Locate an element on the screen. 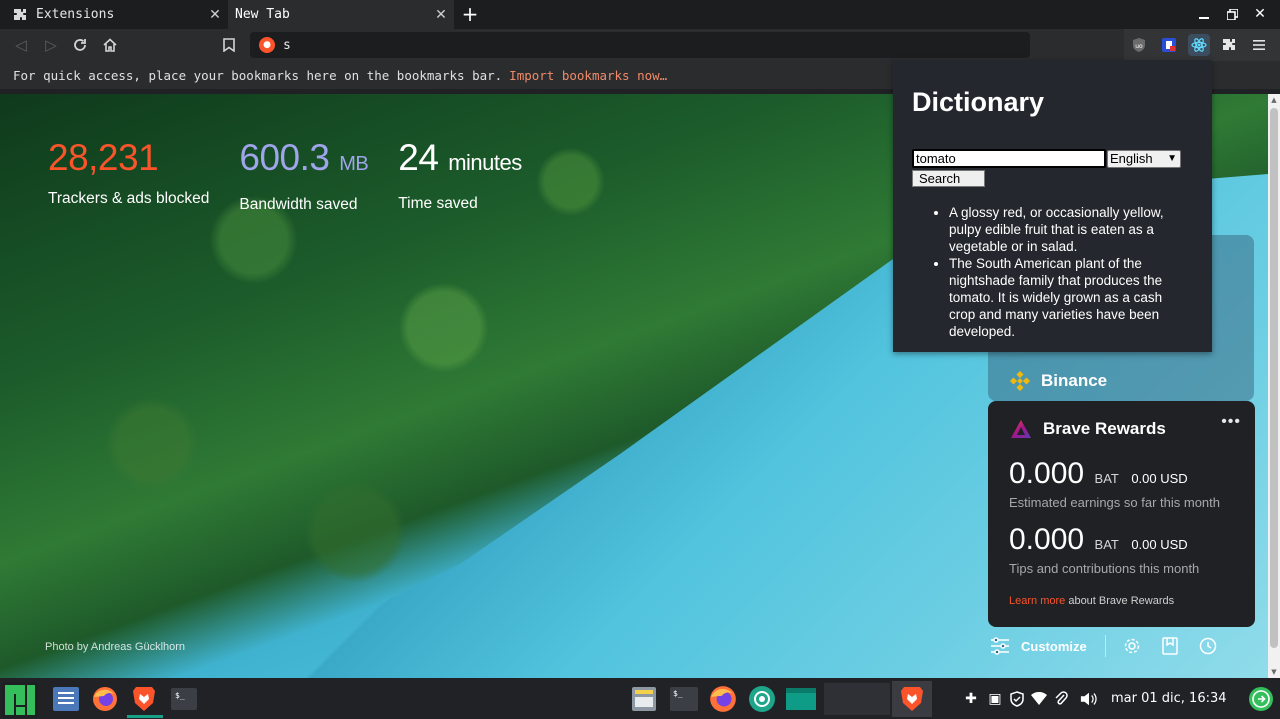 The height and width of the screenshot is (719, 1280). dictionary-extension-icon is located at coordinates (1199, 45).